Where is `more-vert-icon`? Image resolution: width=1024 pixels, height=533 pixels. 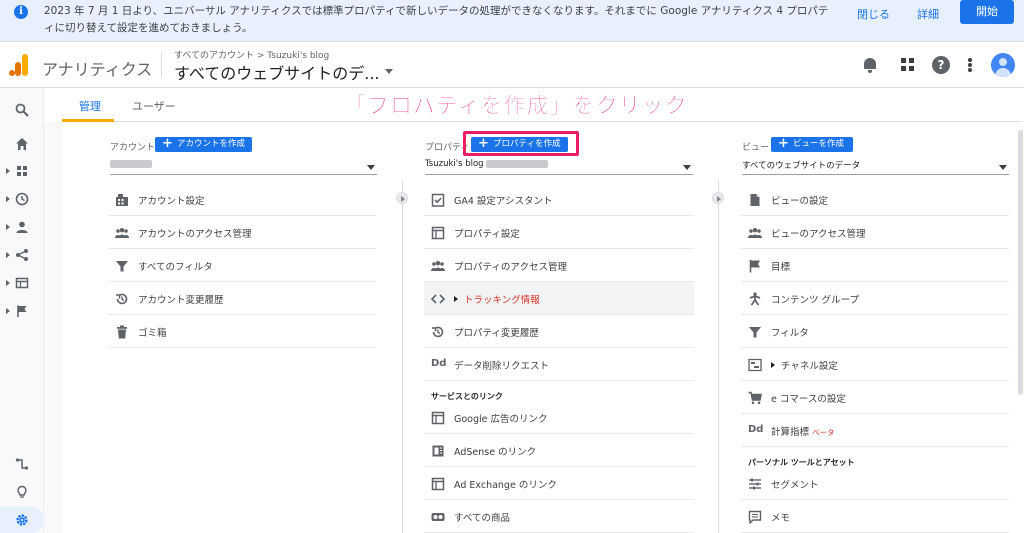 more-vert-icon is located at coordinates (970, 65).